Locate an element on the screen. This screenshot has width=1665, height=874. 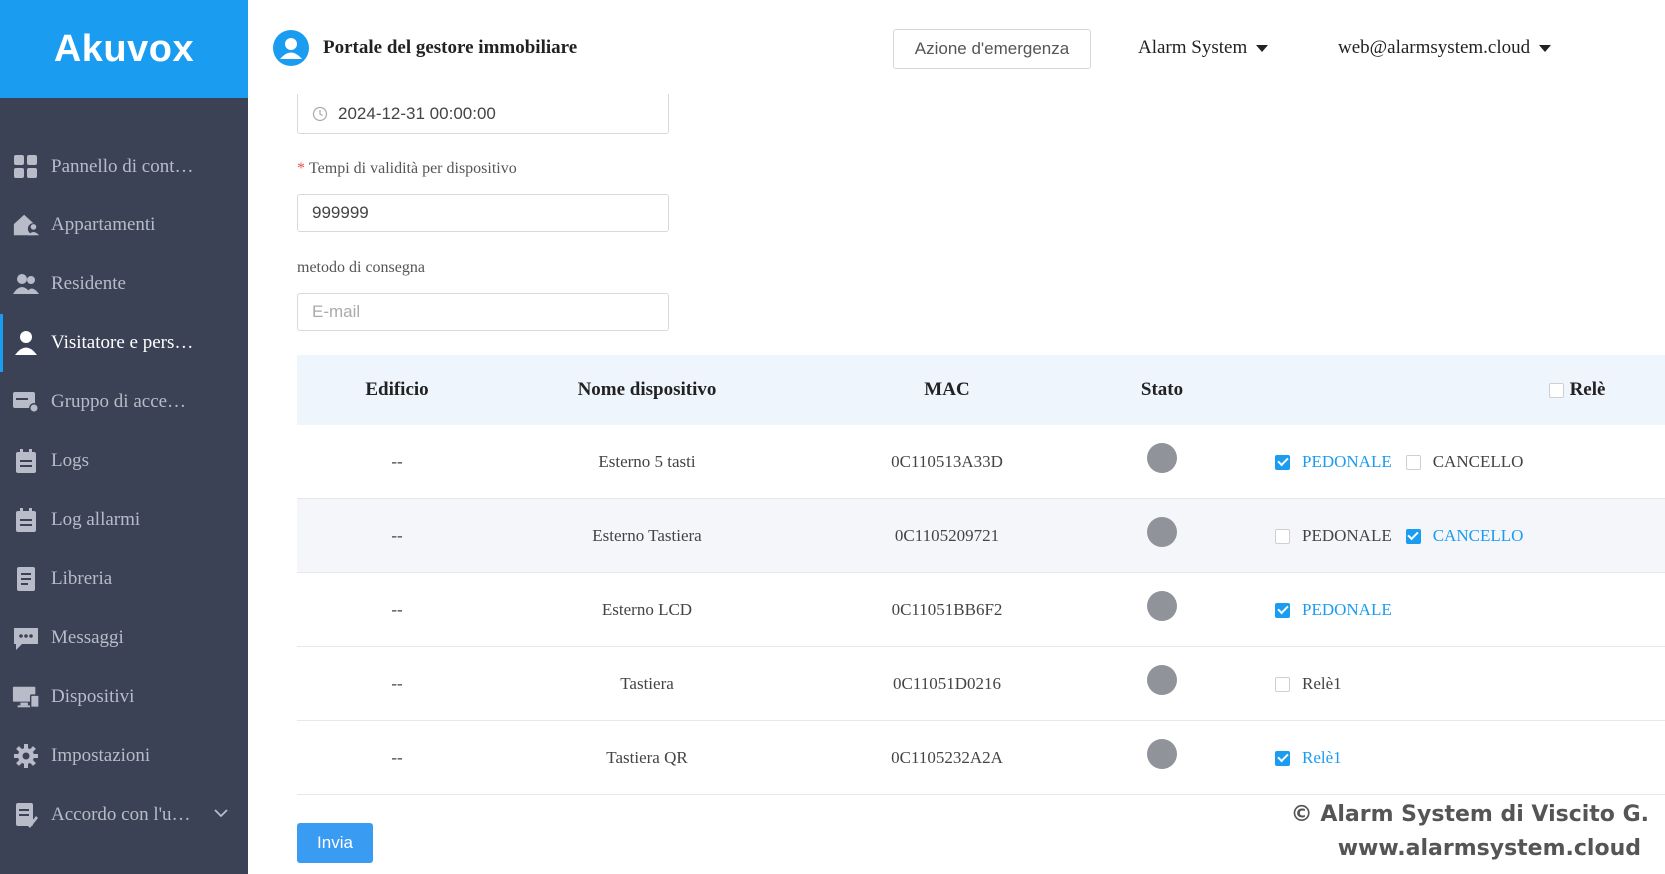
delivery-placeholder: E-mail is located at coordinates (336, 311).